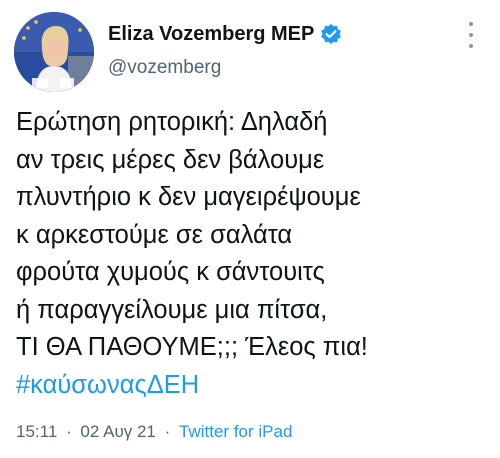 This screenshot has width=500, height=458. Describe the element at coordinates (255, 386) in the screenshot. I see `hashtag-link: #καύσωναςΔΕΗ` at that location.